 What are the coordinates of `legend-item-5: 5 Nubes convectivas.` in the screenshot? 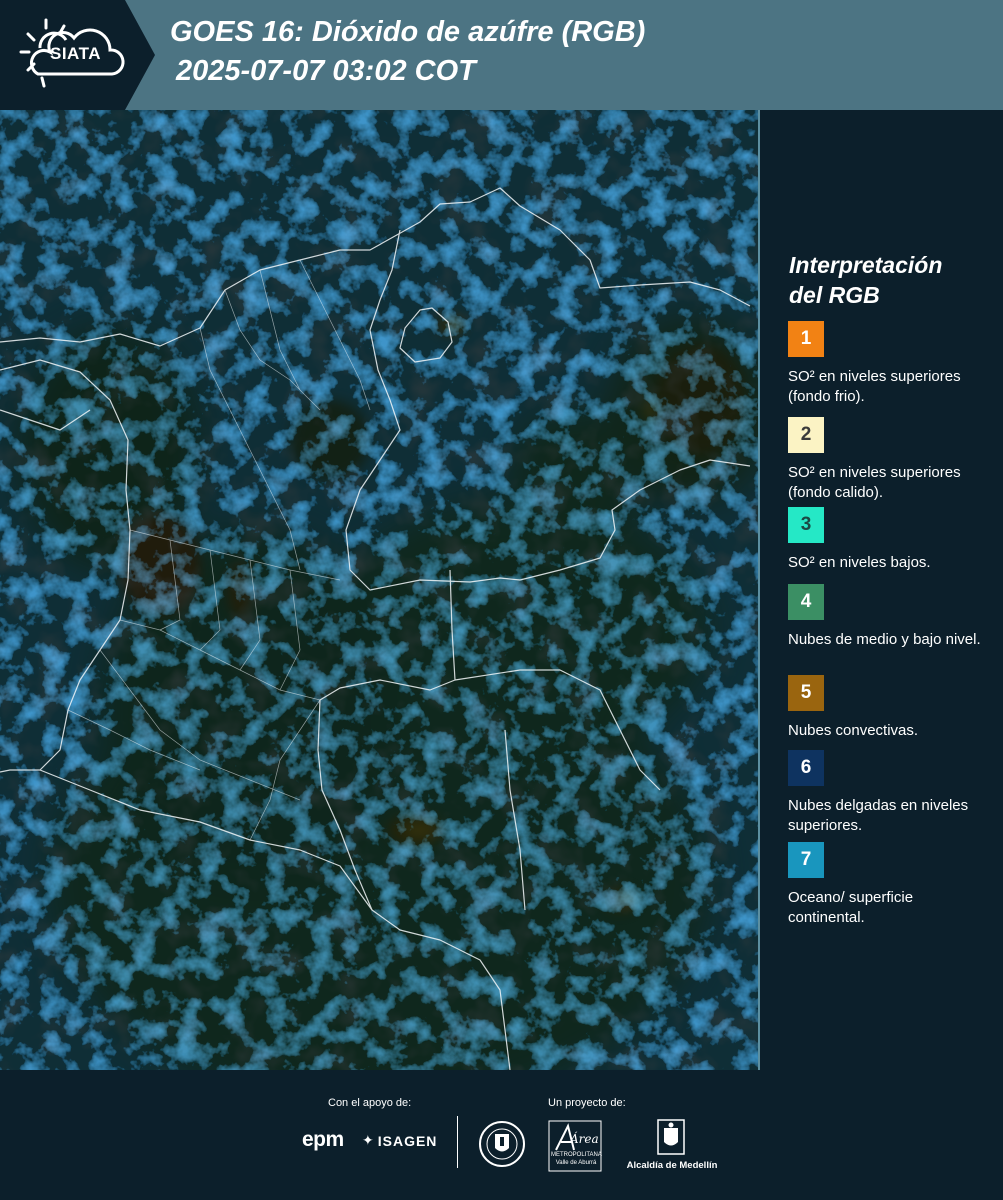 It's located at (890, 708).